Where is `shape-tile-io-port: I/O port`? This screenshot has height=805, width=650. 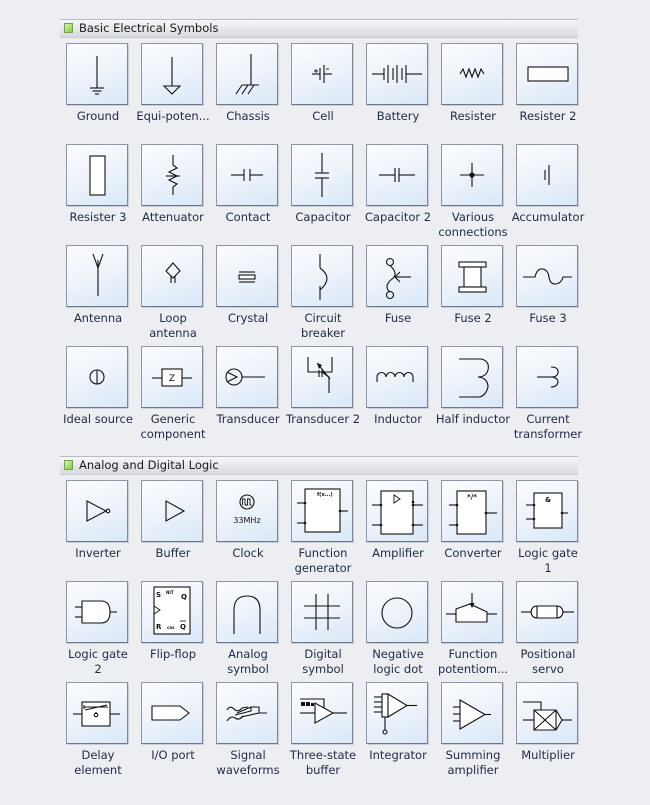
shape-tile-io-port: I/O port is located at coordinates (172, 732).